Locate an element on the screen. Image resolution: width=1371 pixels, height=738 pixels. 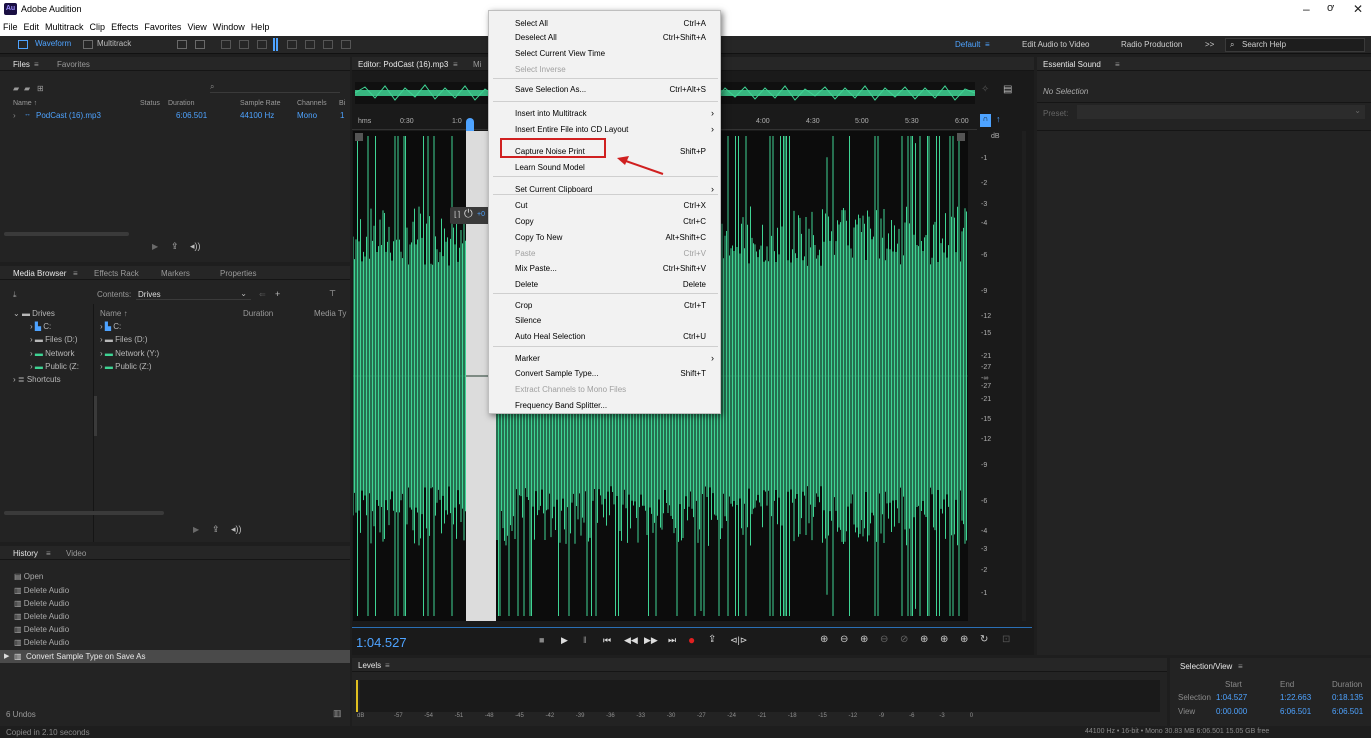
context-menu-item: Mix Paste... Ctrl+Shift+V is located at coordinates (605, 269).